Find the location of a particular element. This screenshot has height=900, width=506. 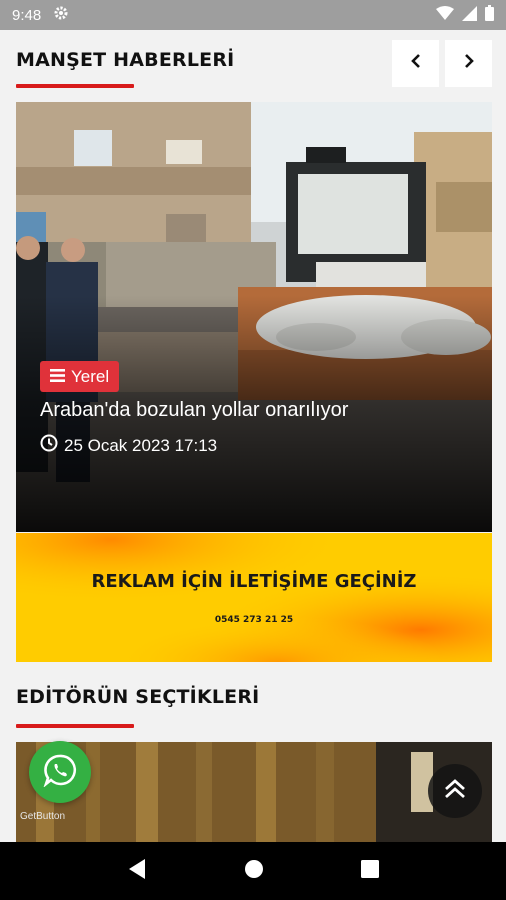

date-text: 25 Ocak 2023 17:13 is located at coordinates (141, 445).